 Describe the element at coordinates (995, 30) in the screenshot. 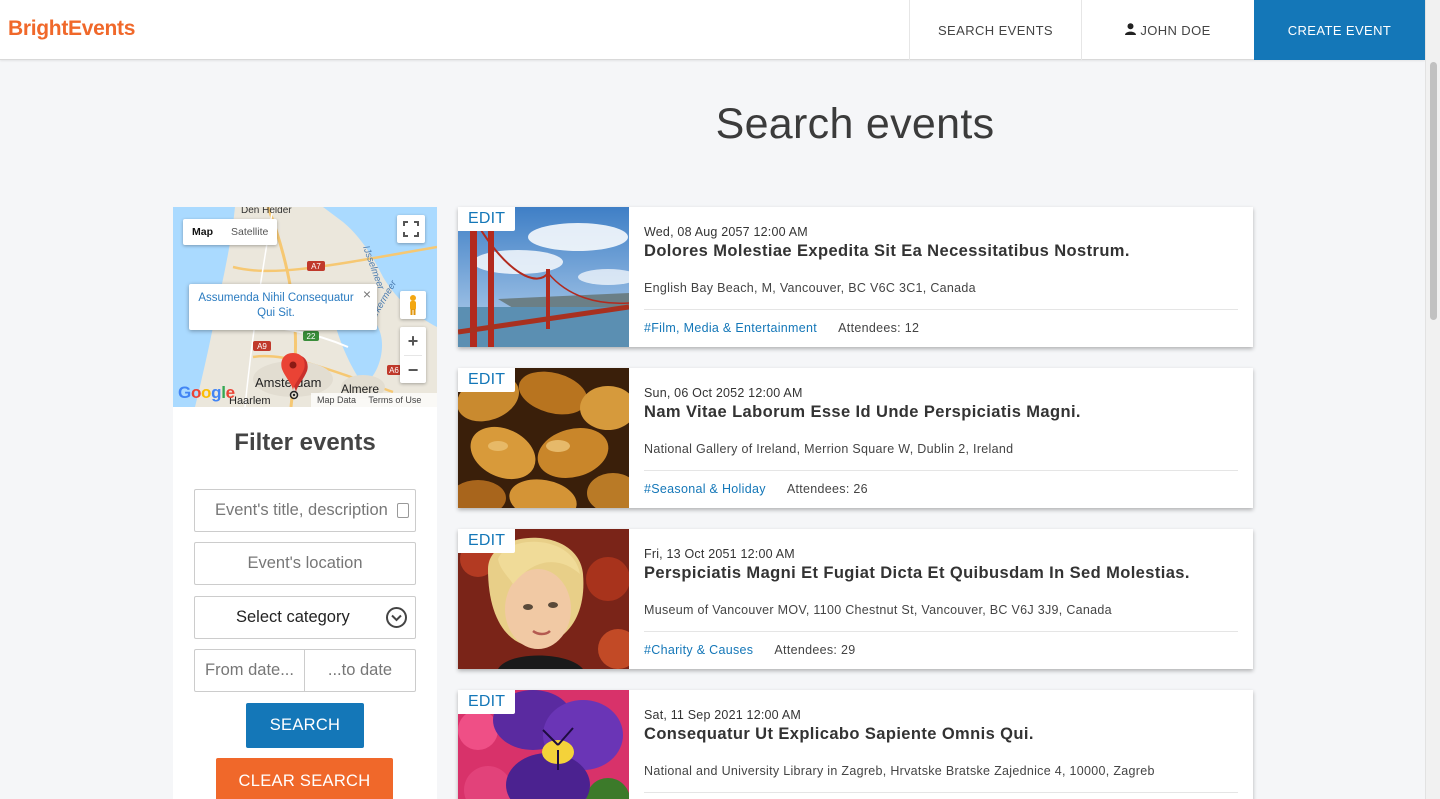

I see `nav-search-events: SEARCH EVENTS` at that location.